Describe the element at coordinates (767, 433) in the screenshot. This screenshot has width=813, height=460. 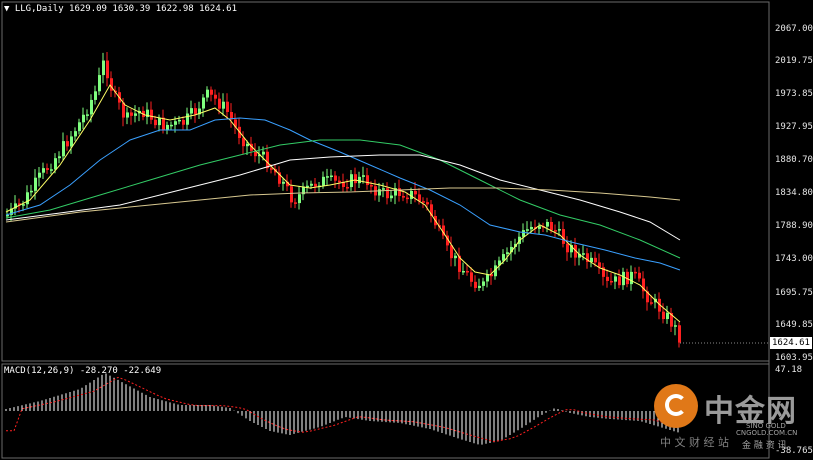
I see `watermark-url: CNGOLD.COM.CN` at that location.